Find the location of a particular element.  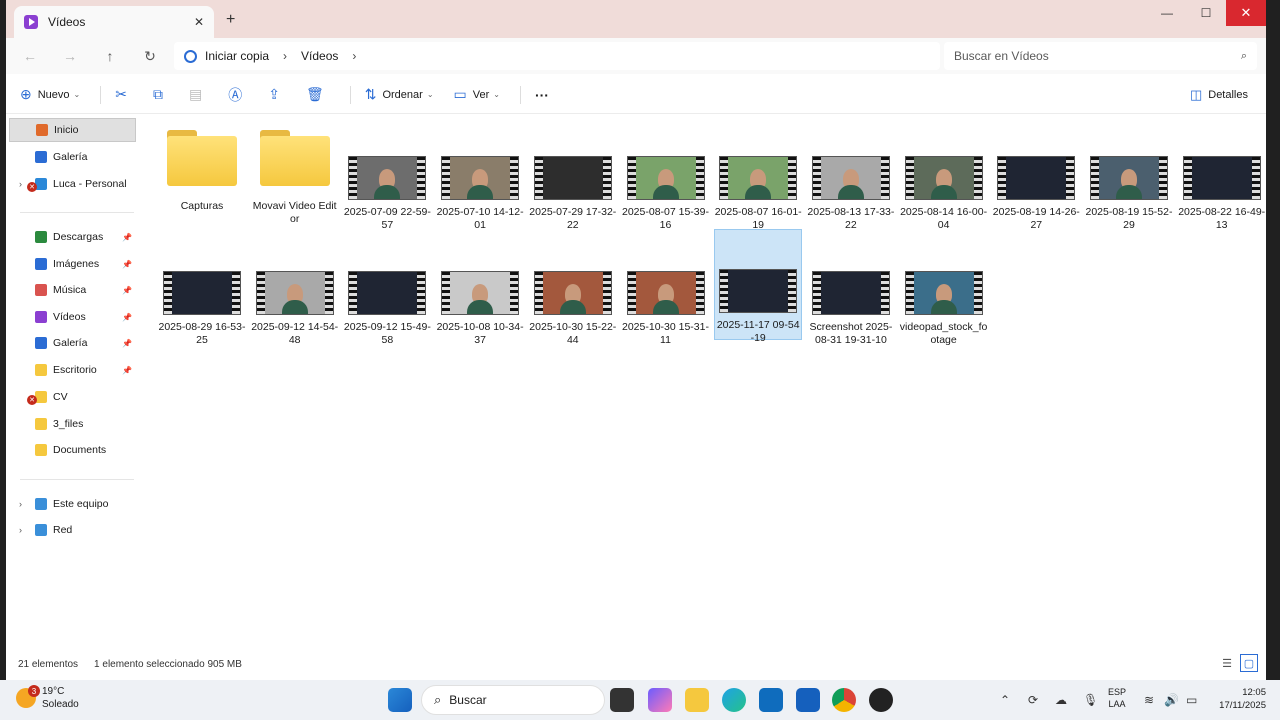

outlook-icon is located at coordinates (771, 700).